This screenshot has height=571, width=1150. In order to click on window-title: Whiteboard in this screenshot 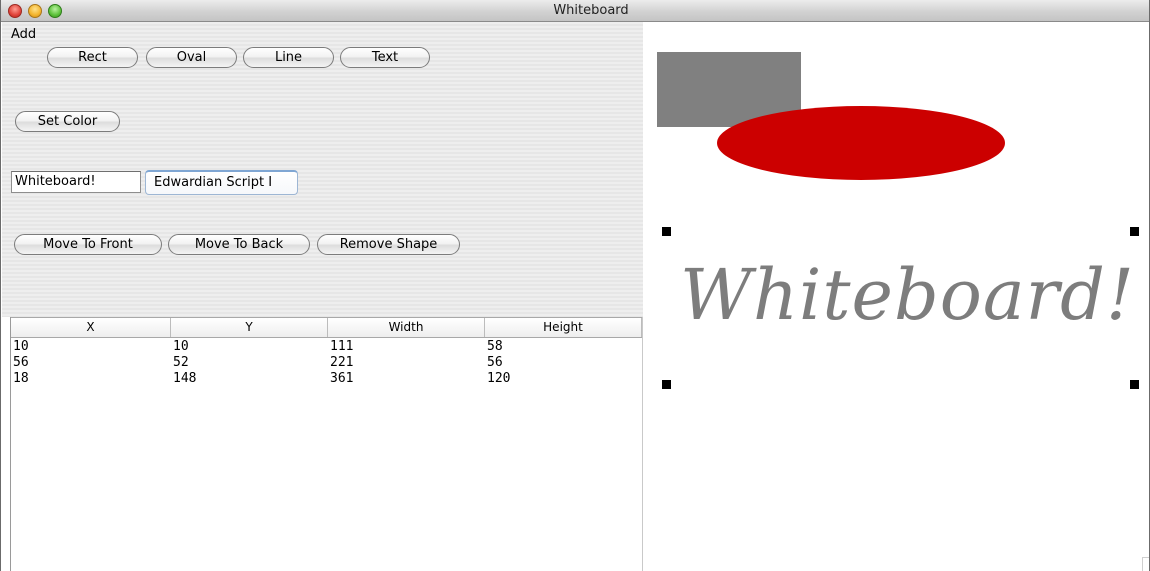, I will do `click(591, 10)`.